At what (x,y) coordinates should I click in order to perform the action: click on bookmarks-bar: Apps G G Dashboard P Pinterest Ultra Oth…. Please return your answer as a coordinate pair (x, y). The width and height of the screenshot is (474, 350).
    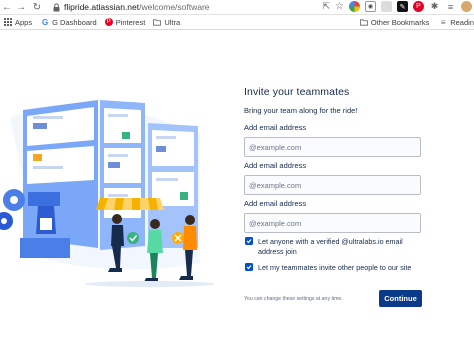
    Looking at the image, I should click on (237, 22).